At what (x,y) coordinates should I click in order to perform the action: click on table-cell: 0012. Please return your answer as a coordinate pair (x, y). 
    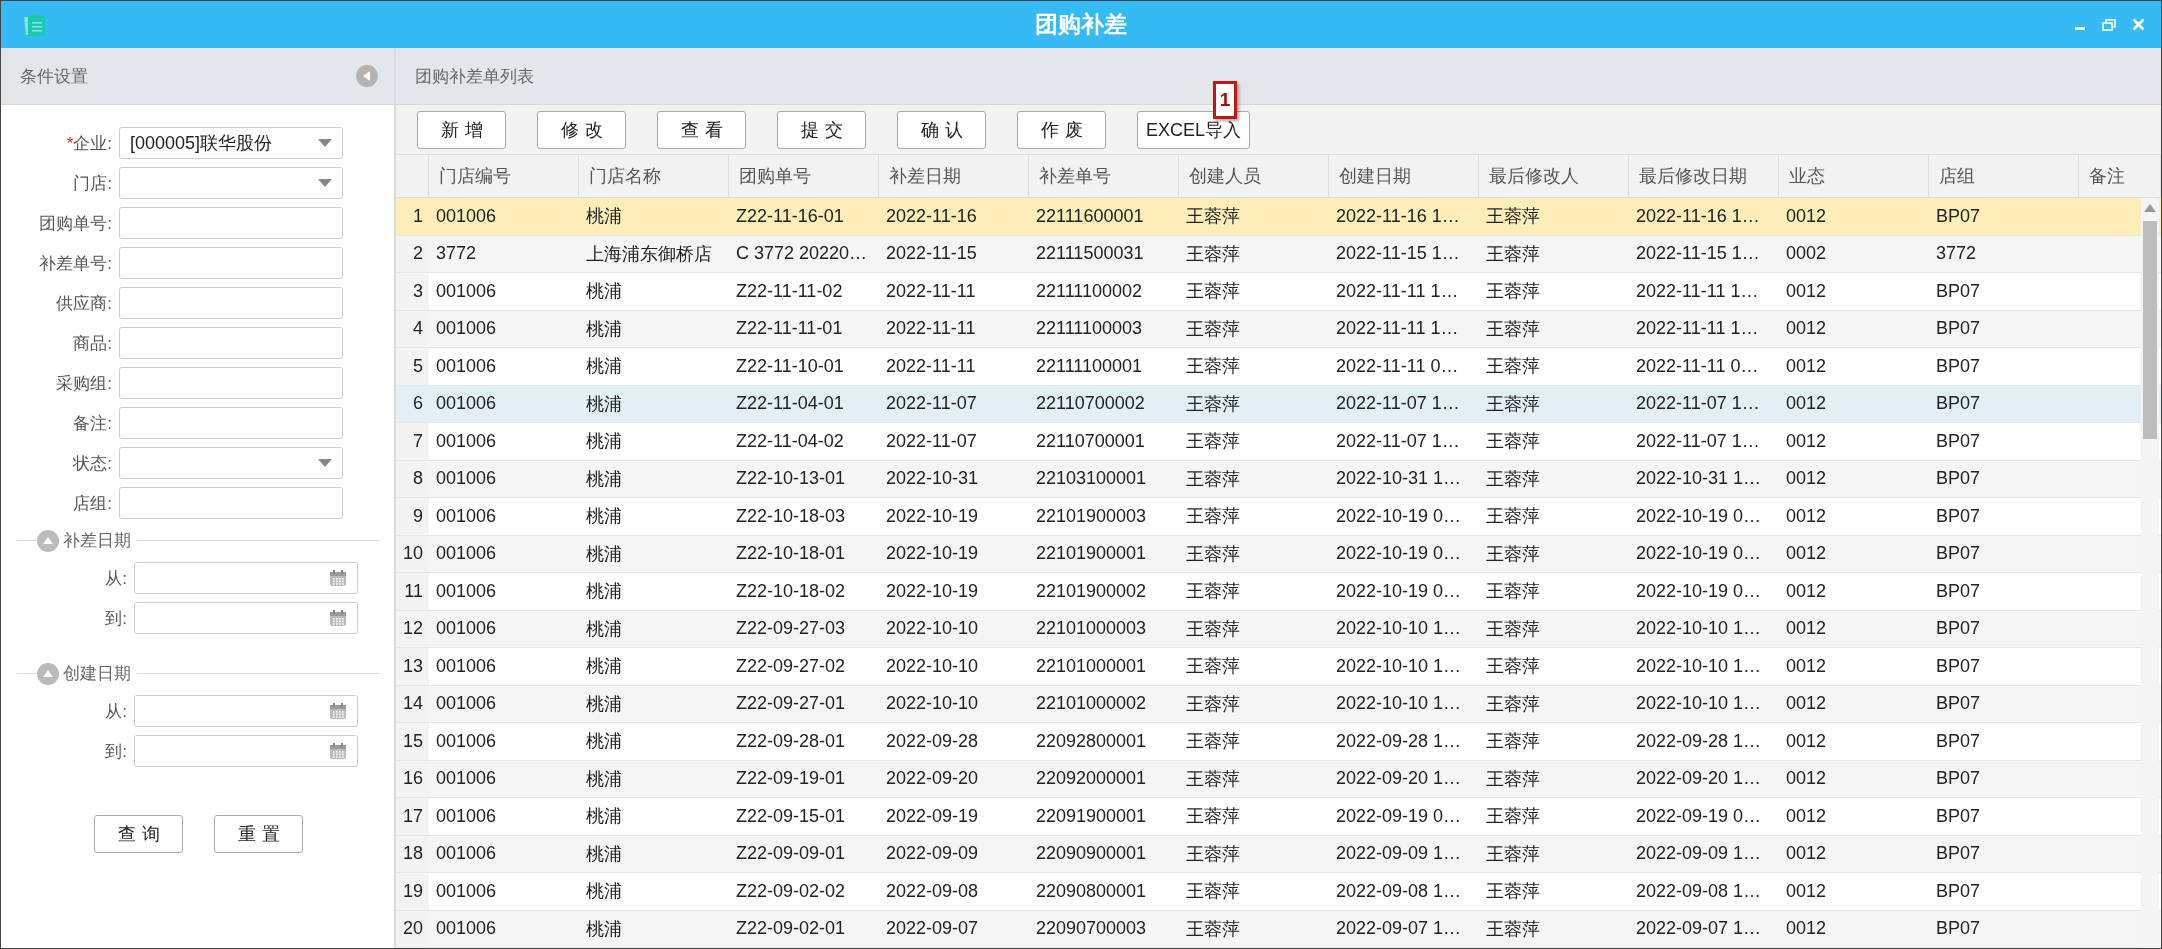
    Looking at the image, I should click on (1854, 329).